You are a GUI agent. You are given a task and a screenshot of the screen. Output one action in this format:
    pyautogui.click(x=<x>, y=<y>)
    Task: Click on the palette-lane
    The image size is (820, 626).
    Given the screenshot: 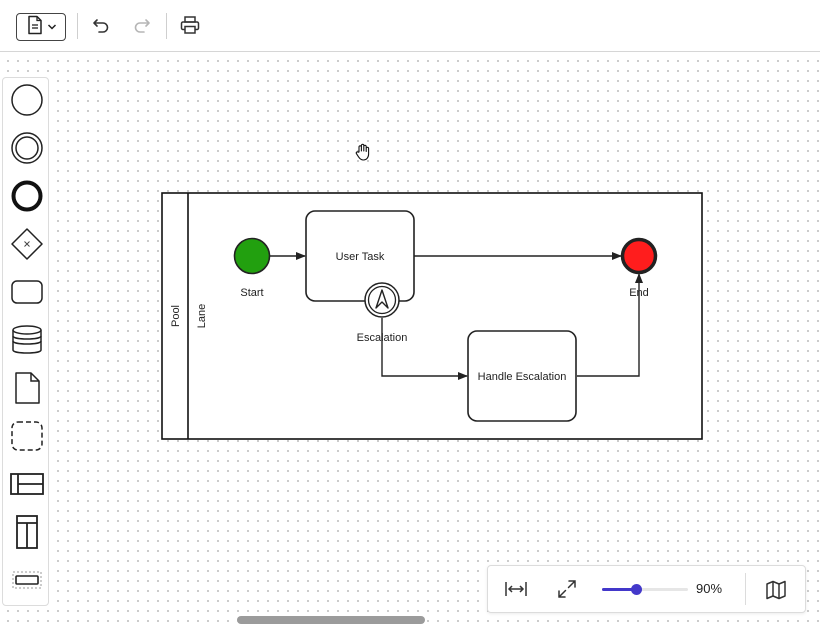 What is the action you would take?
    pyautogui.click(x=27, y=580)
    